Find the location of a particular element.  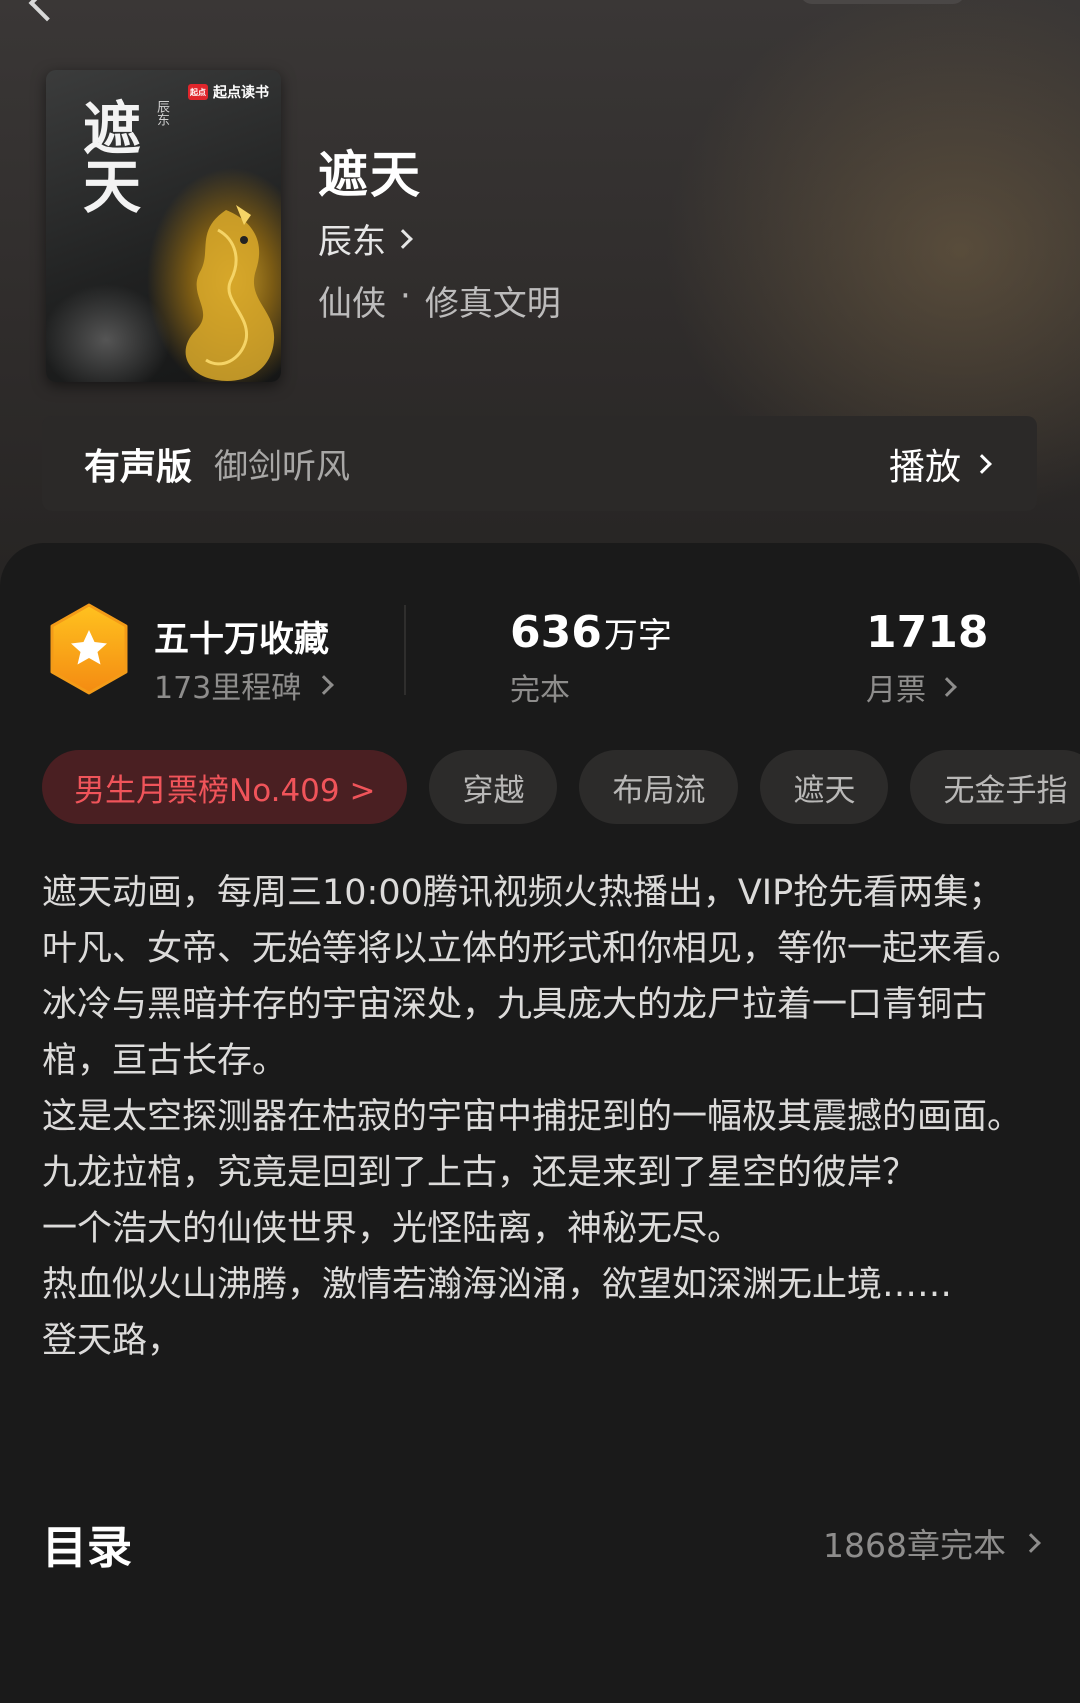

cover-brand-label: 起点读书 is located at coordinates (241, 93).